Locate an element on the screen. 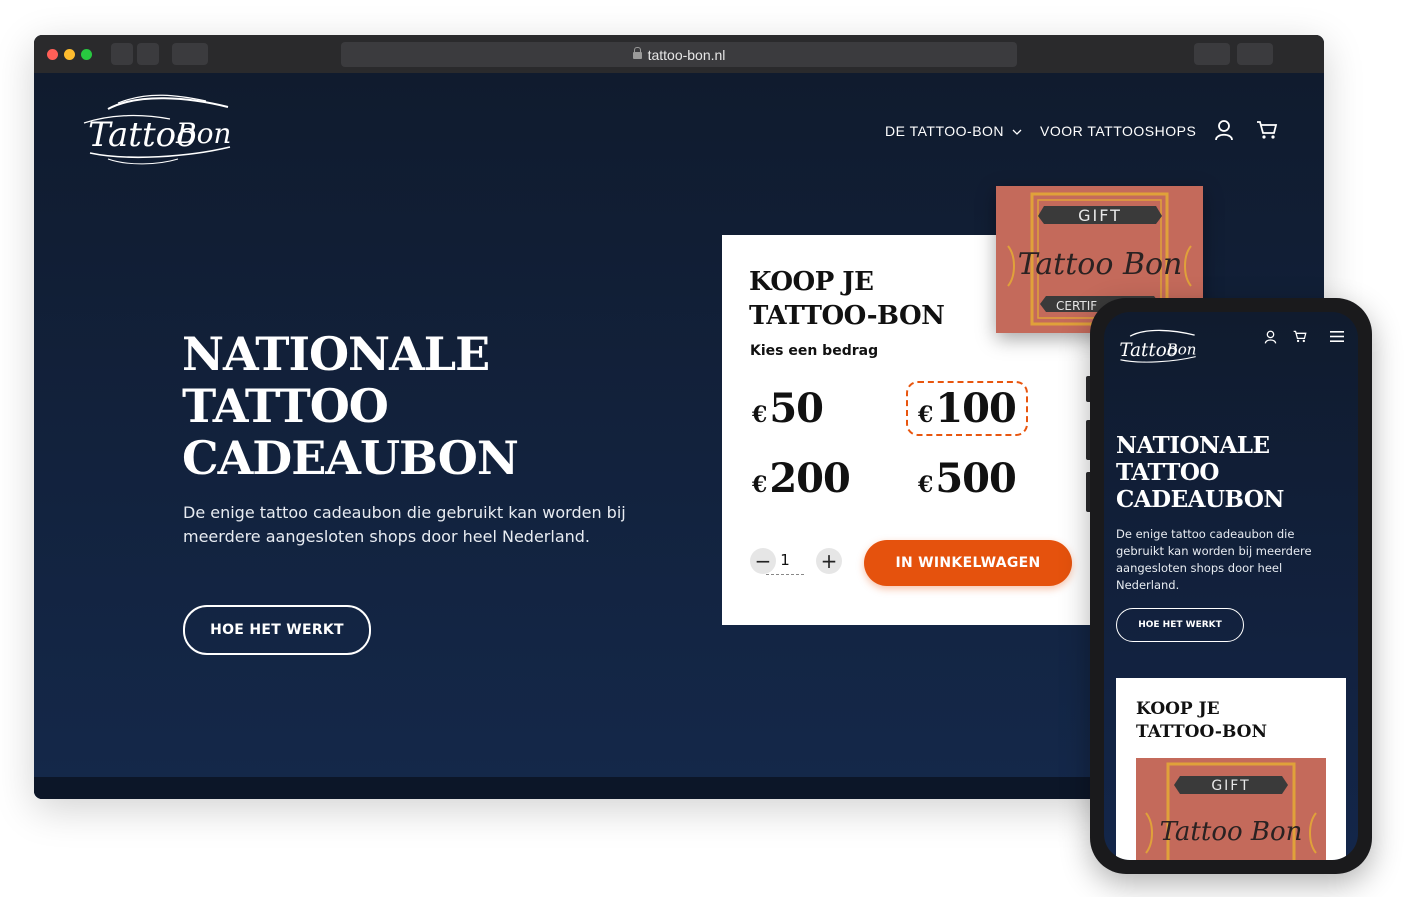 The height and width of the screenshot is (897, 1406). mobile-card-title: KOOP JE TATTOO-BON is located at coordinates (1201, 721).